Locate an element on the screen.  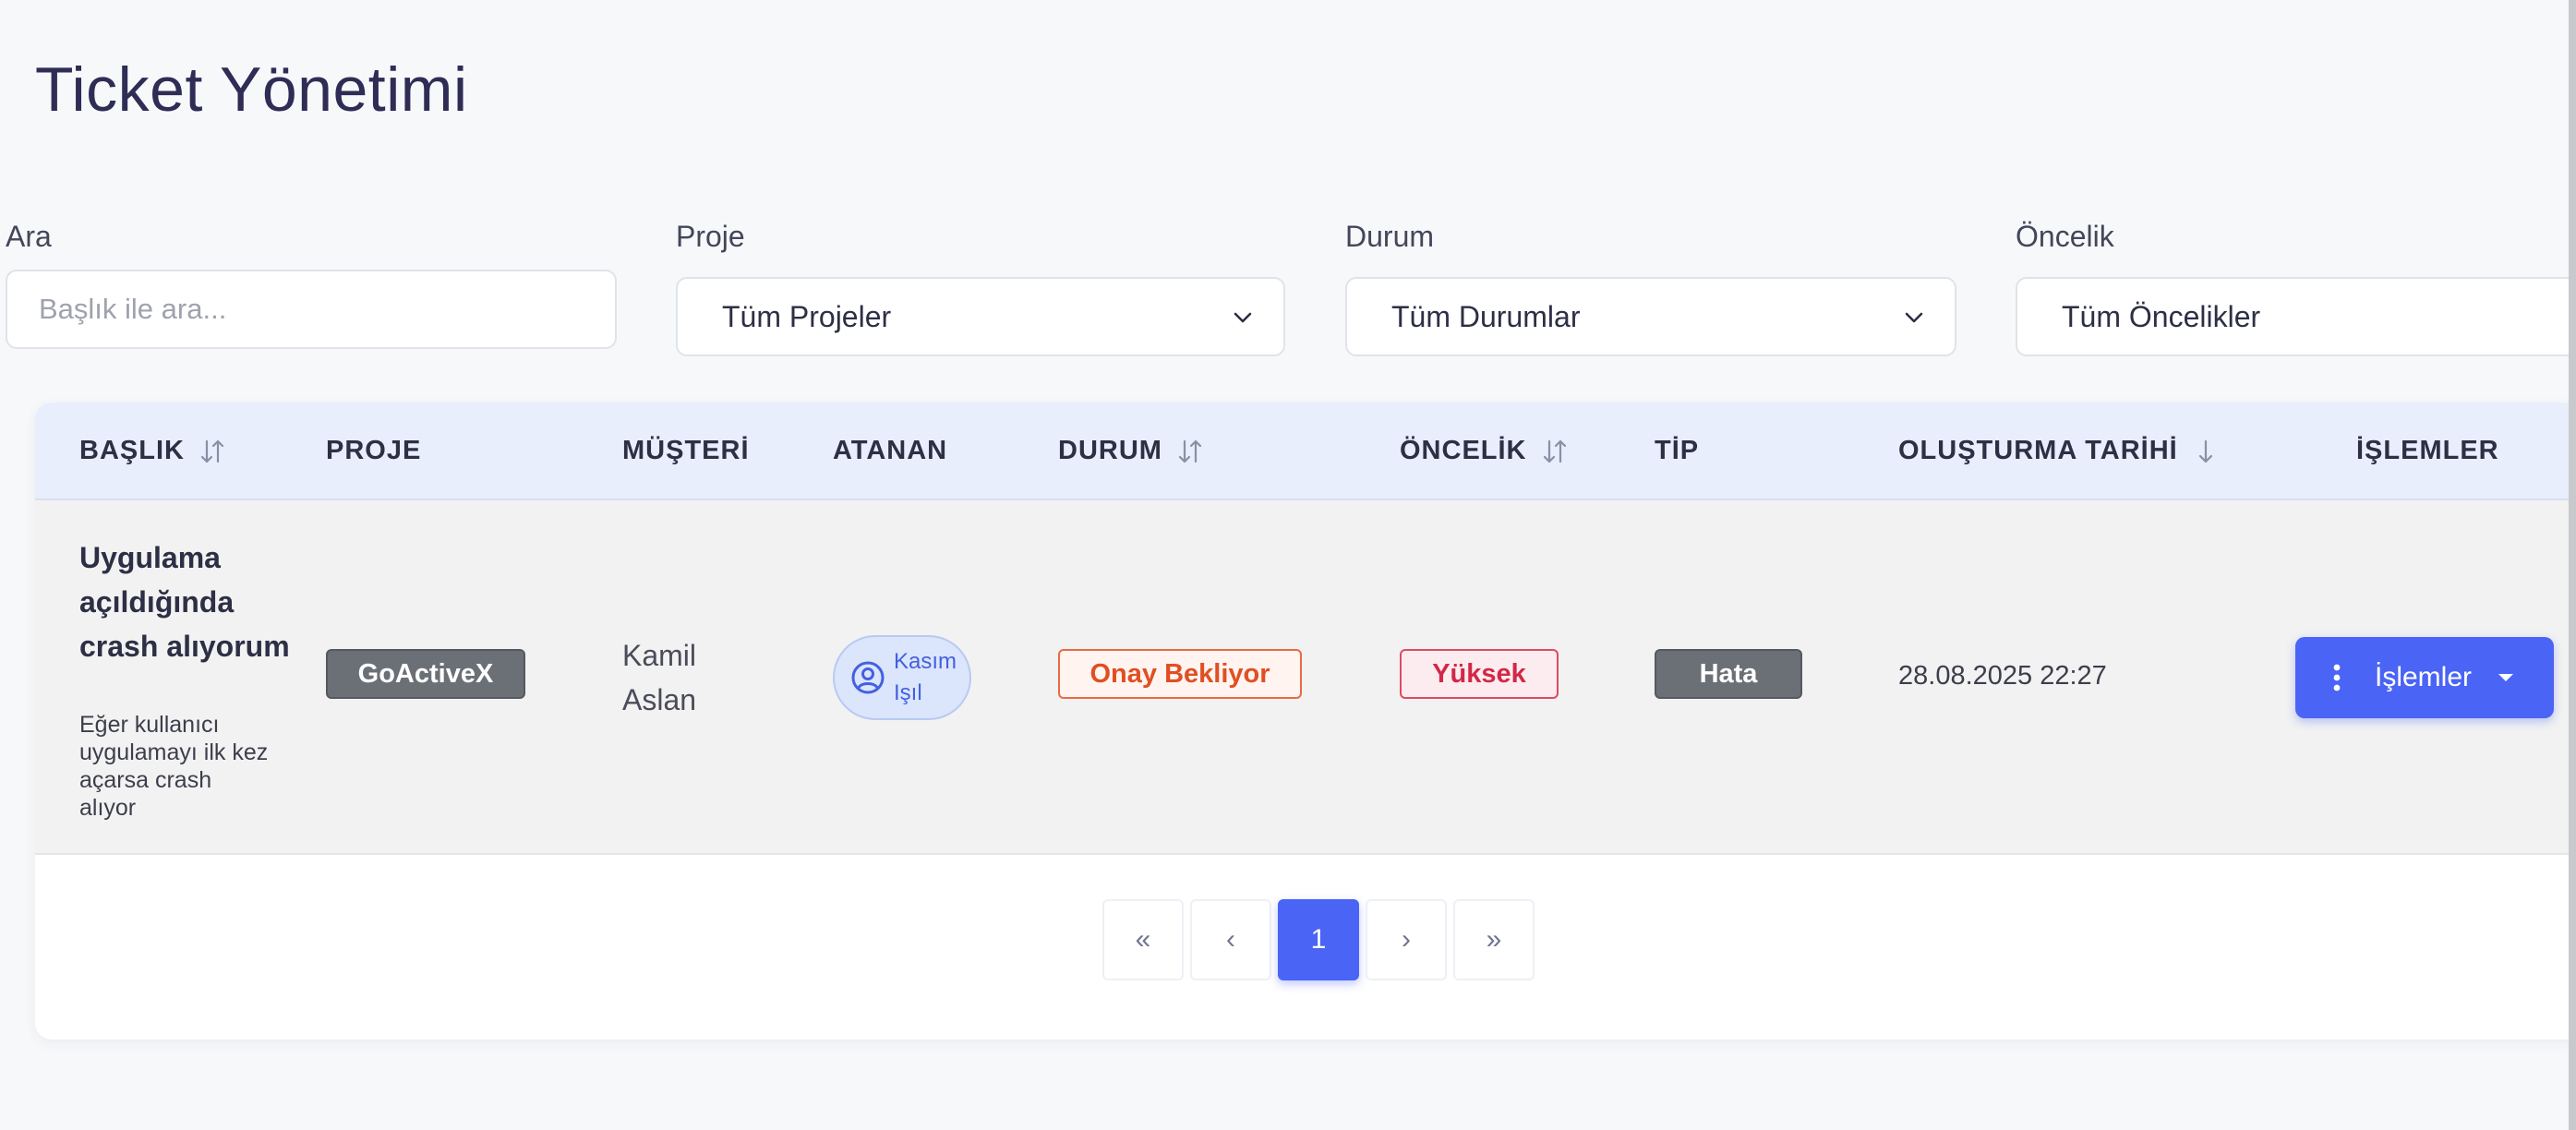
column-header-label: BAŞLIK is located at coordinates (132, 450).